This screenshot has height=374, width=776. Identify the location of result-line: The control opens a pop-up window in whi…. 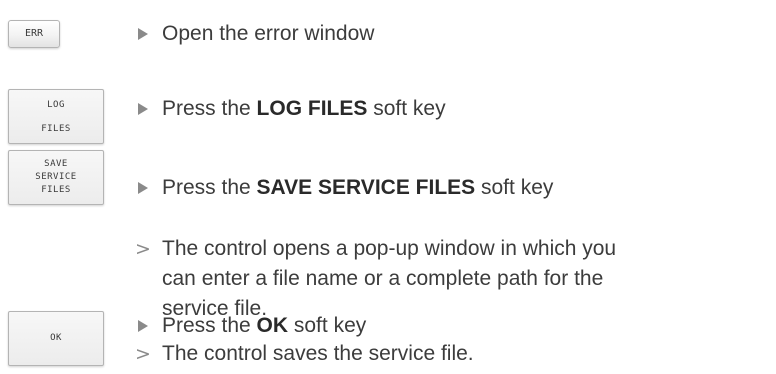
(389, 248).